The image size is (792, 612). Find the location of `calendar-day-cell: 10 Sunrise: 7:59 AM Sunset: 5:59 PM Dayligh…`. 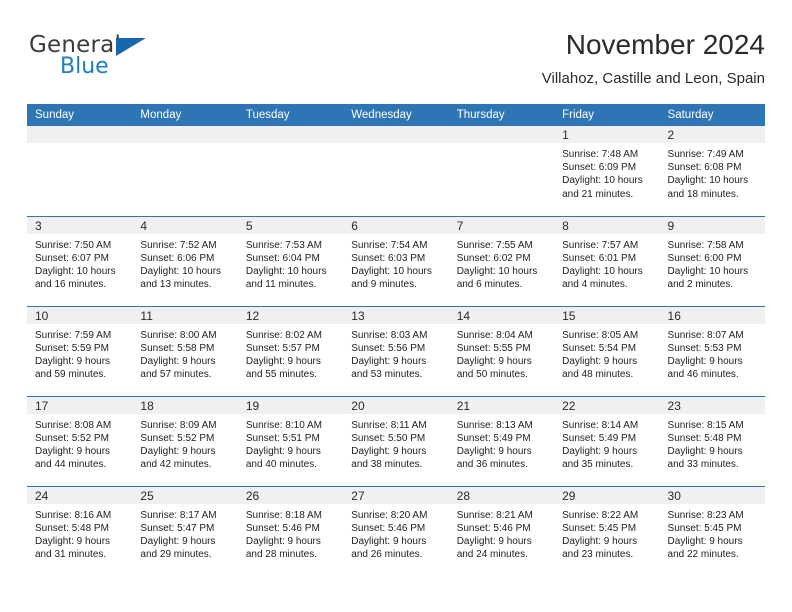

calendar-day-cell: 10 Sunrise: 7:59 AM Sunset: 5:59 PM Dayligh… is located at coordinates (80, 350).